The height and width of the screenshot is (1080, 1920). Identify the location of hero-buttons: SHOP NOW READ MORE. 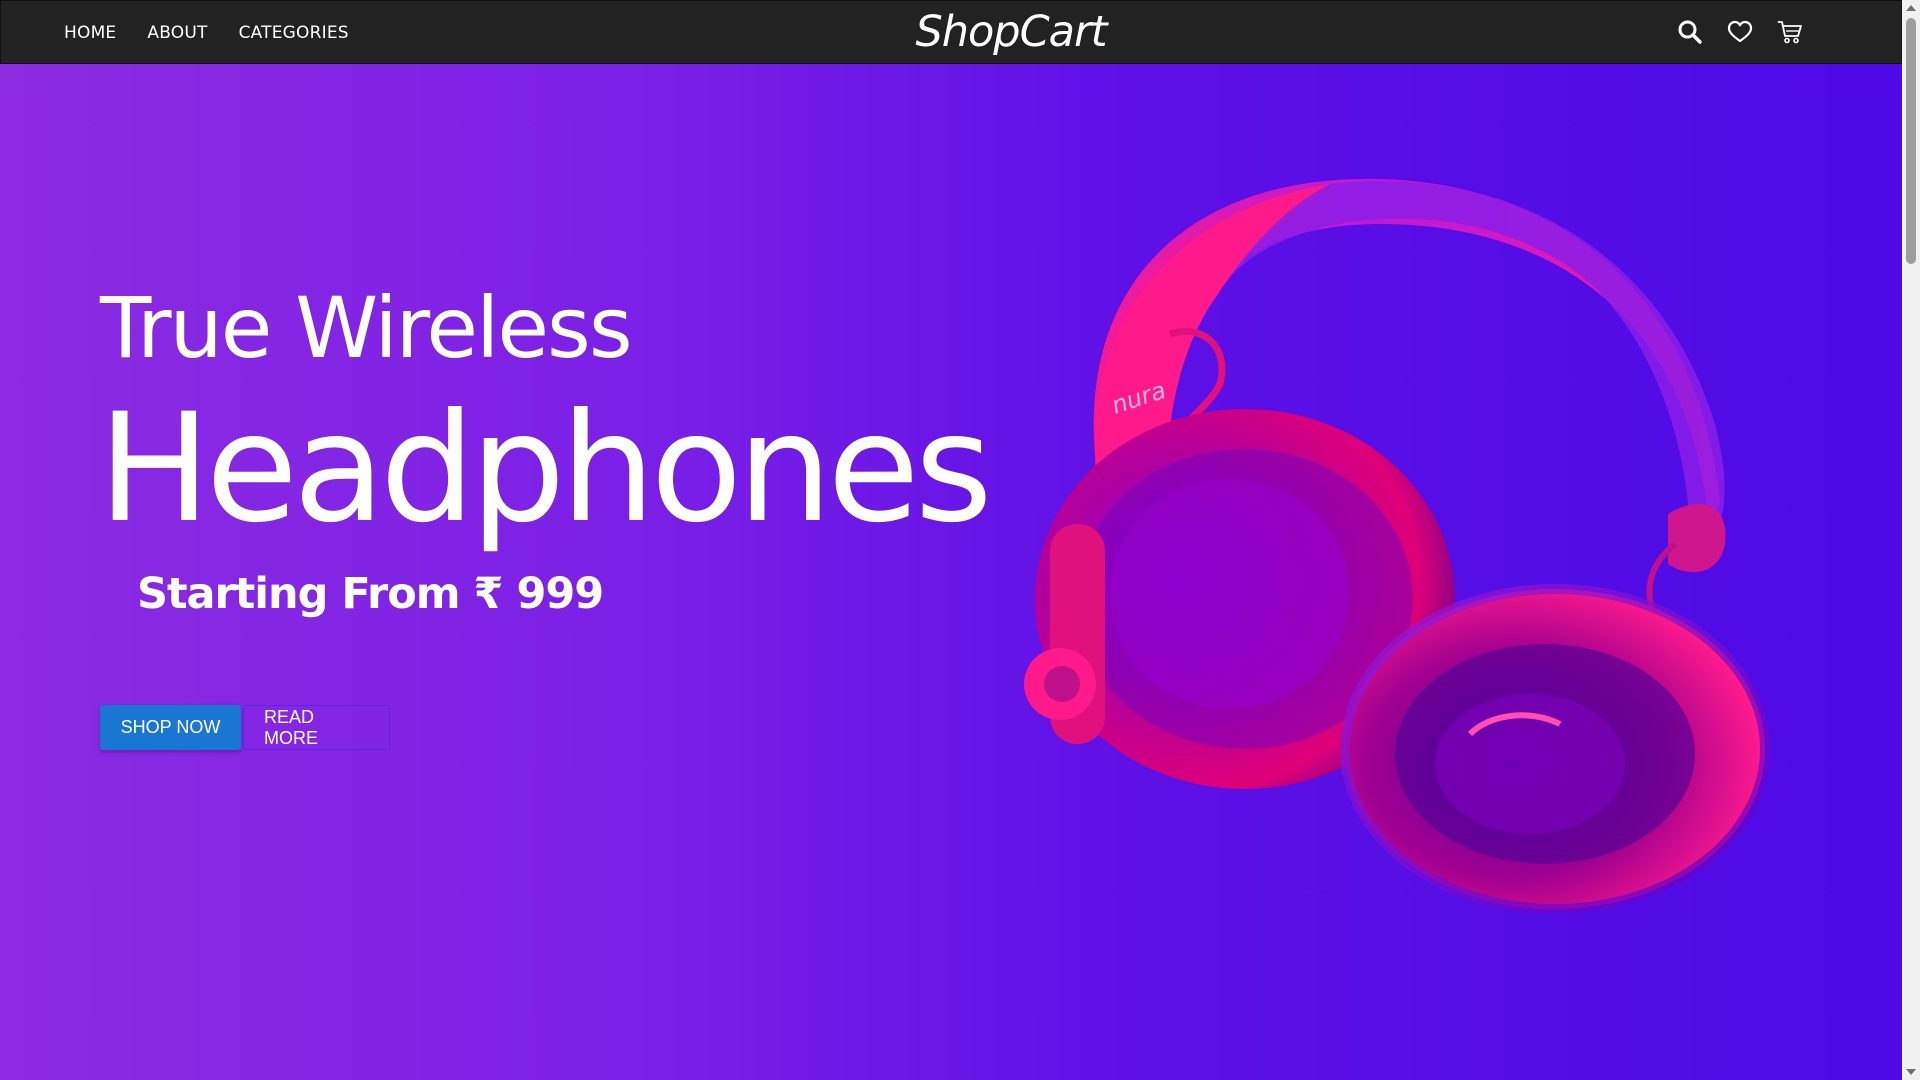
(245, 727).